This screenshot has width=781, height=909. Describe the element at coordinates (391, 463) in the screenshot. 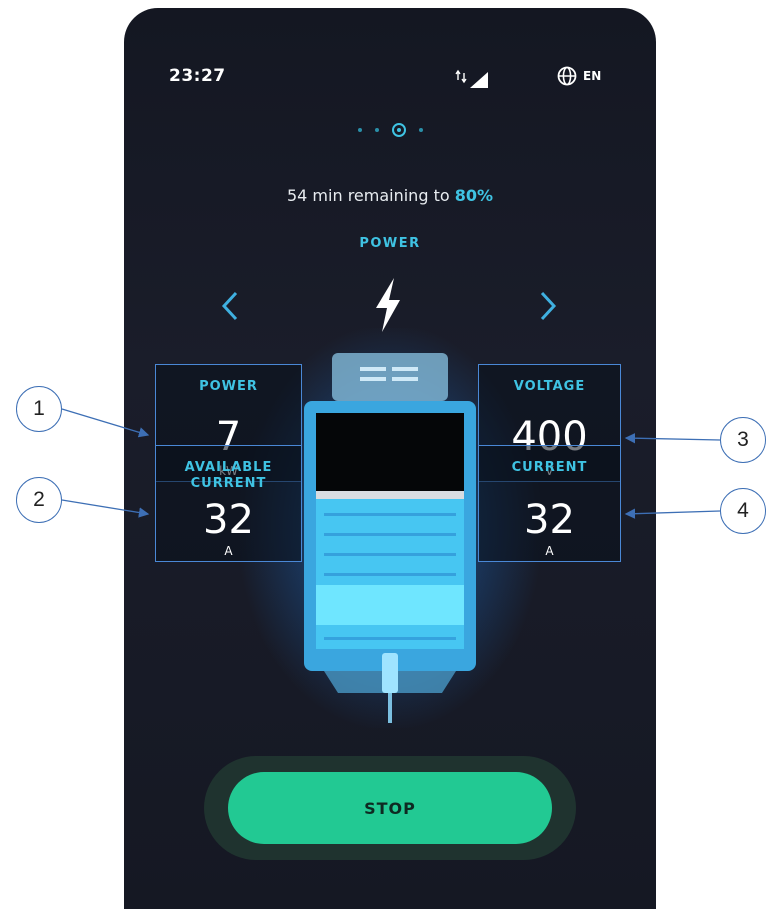

I see `callout-arrows` at that location.